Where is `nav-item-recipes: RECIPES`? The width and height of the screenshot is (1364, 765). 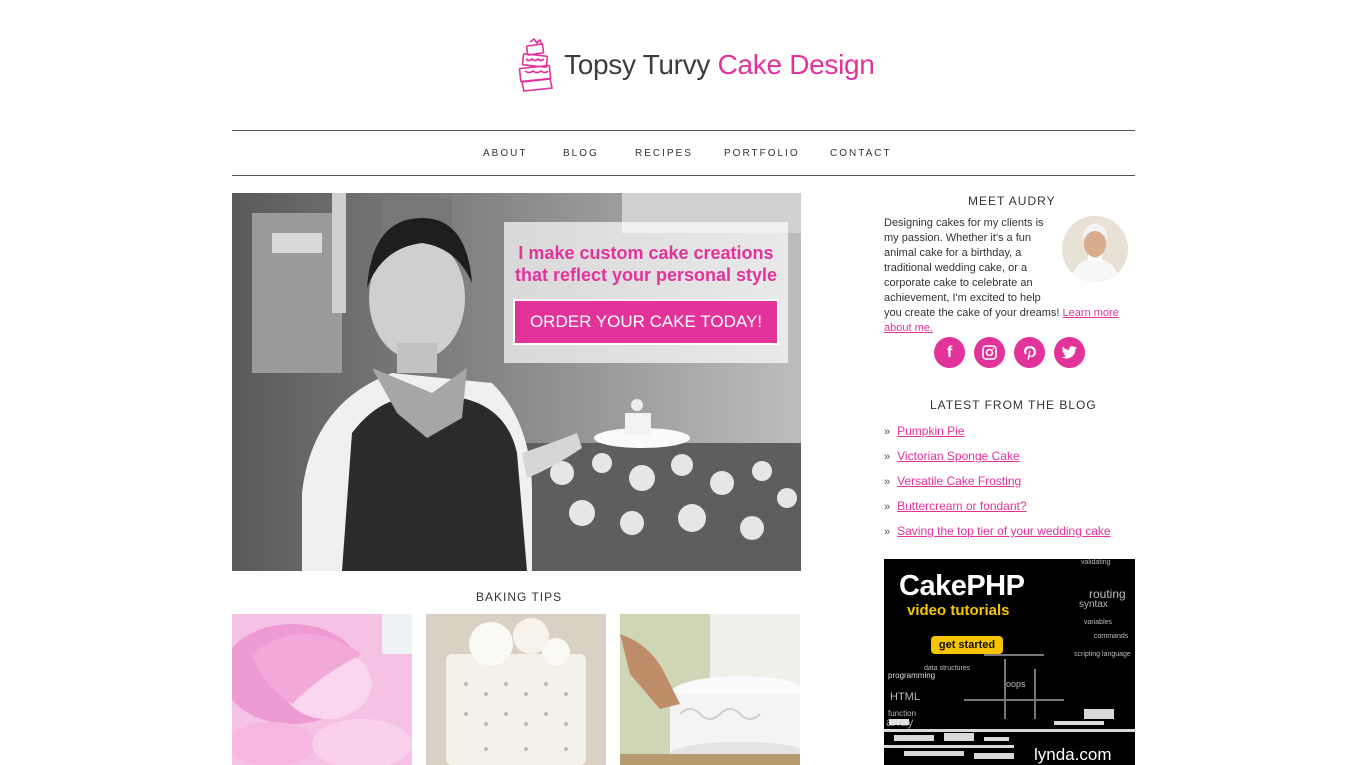 nav-item-recipes: RECIPES is located at coordinates (664, 153).